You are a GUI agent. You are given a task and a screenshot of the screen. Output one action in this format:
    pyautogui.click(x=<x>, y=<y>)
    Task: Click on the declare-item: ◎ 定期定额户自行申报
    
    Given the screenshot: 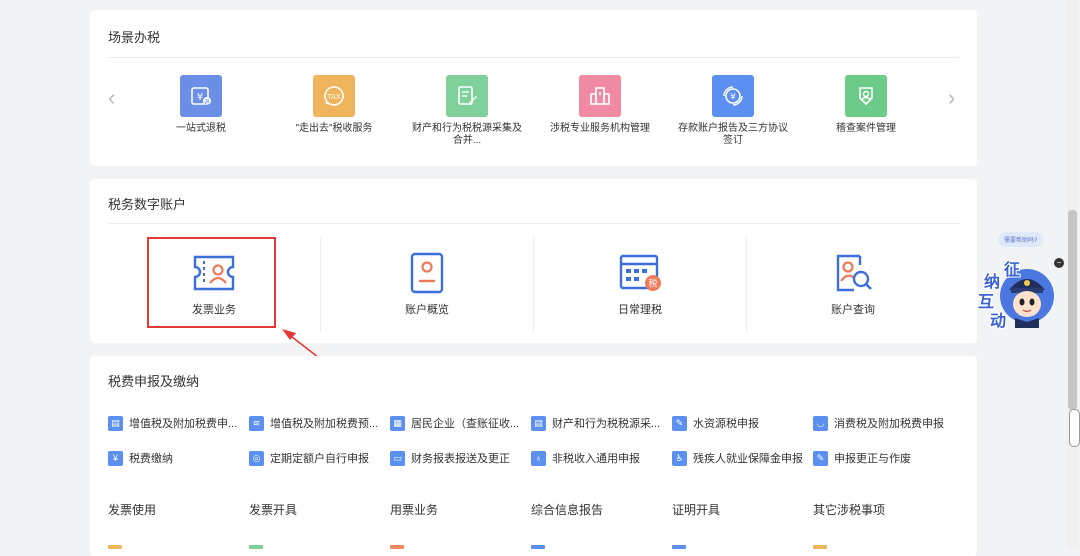 What is the action you would take?
    pyautogui.click(x=309, y=458)
    